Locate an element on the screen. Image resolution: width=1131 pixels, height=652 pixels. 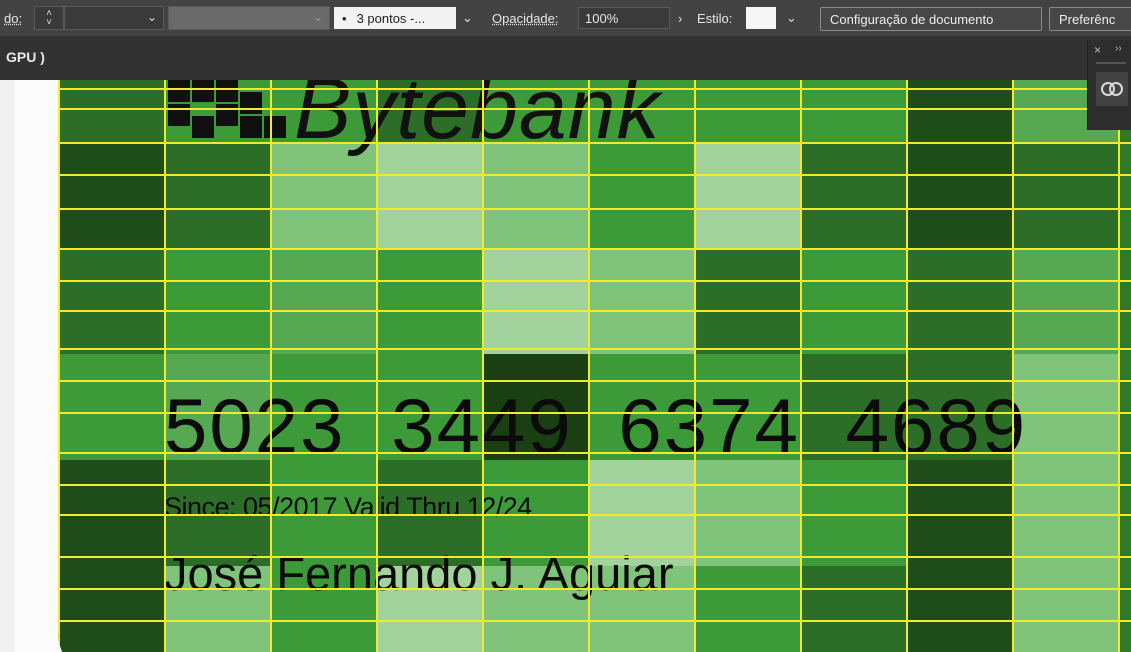
preferences-button: Preferênc is located at coordinates (1090, 19).